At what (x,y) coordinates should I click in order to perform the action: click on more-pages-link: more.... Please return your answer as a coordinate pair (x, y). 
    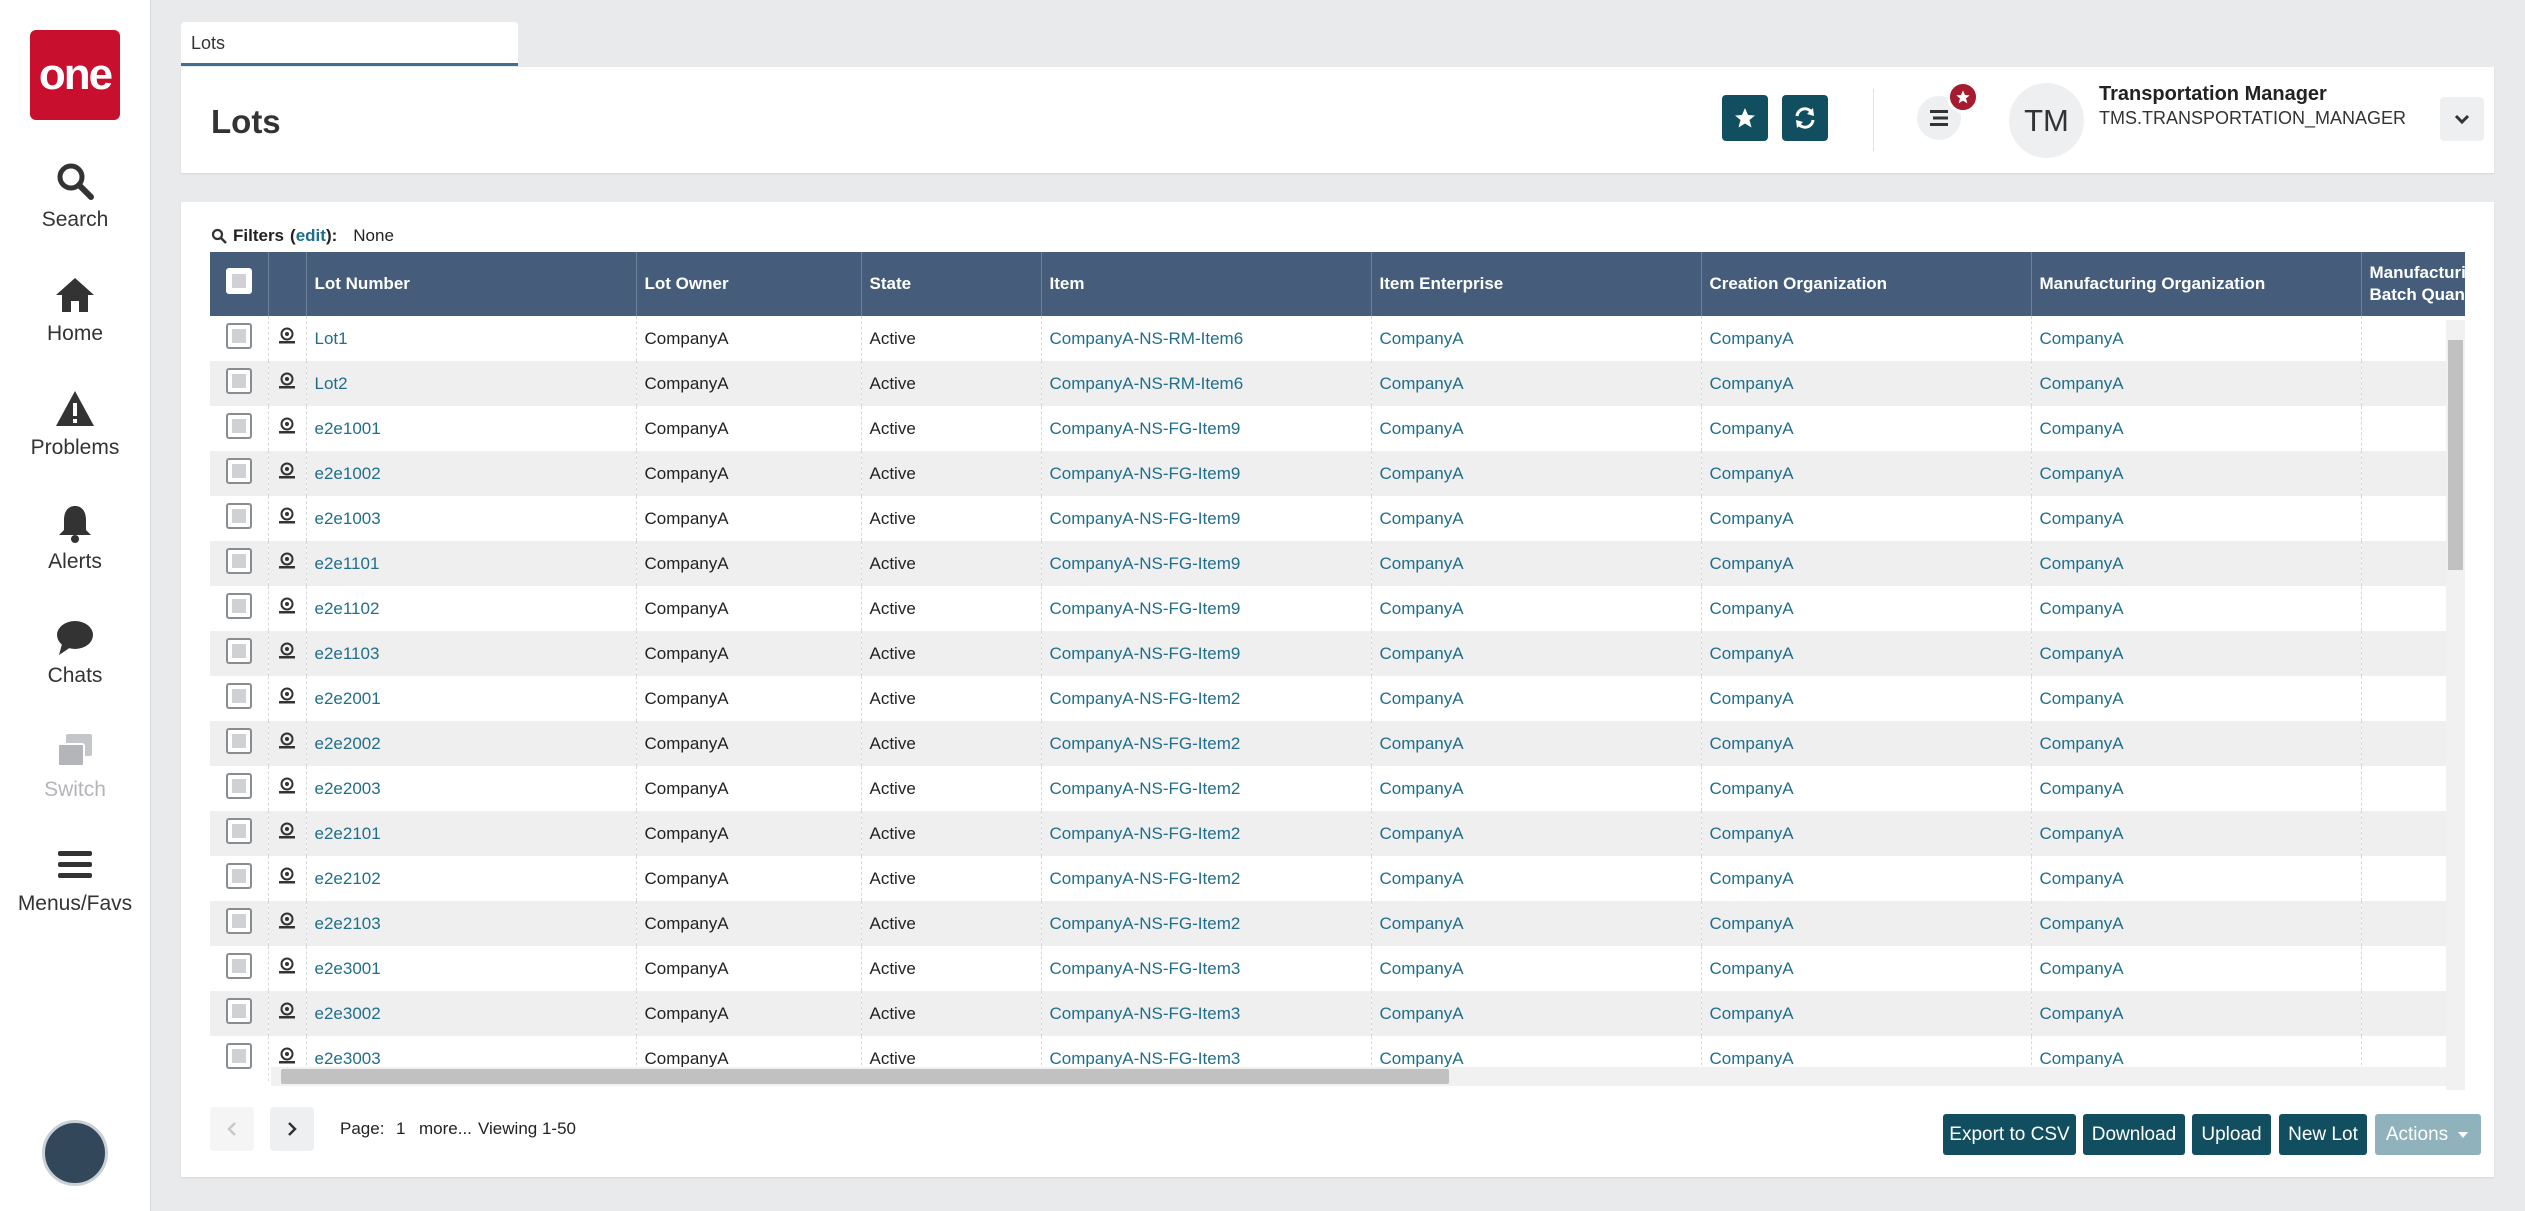
    Looking at the image, I should click on (445, 1129).